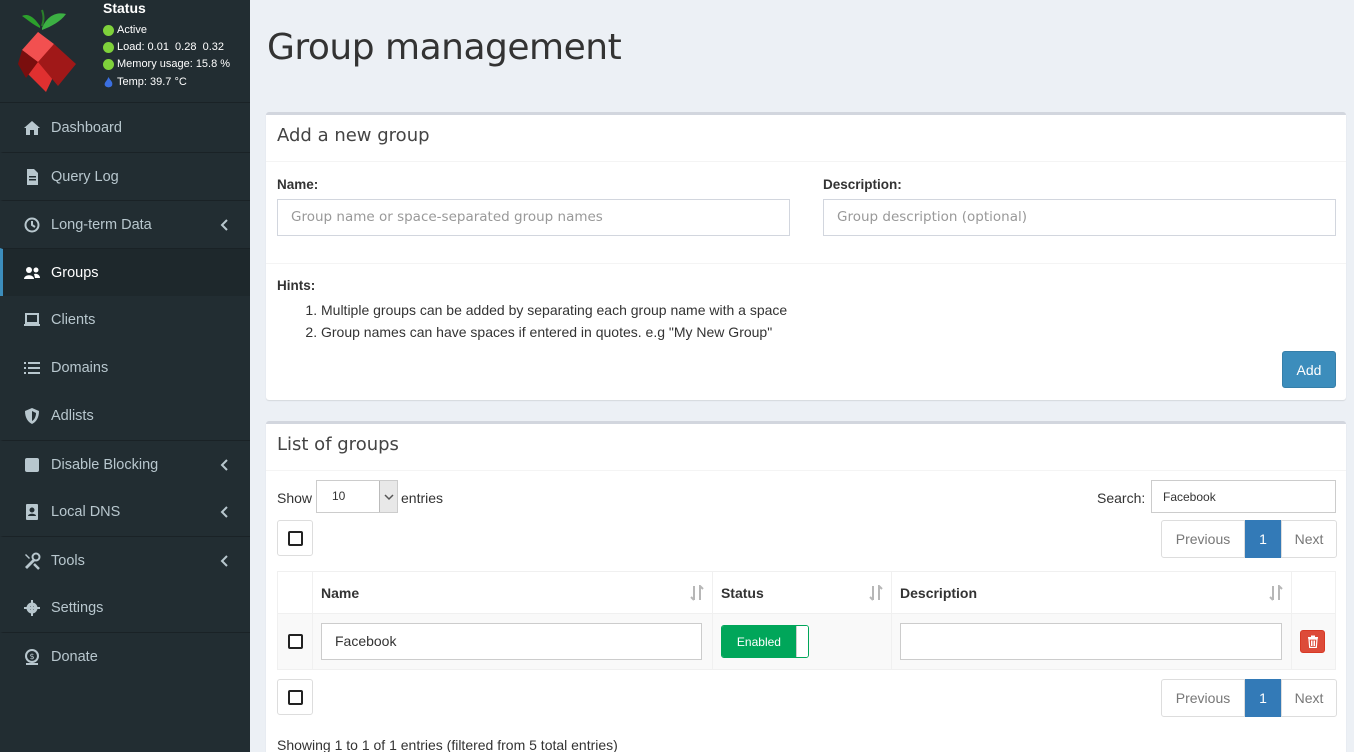 The image size is (1354, 752). I want to click on show-label: Show, so click(295, 498).